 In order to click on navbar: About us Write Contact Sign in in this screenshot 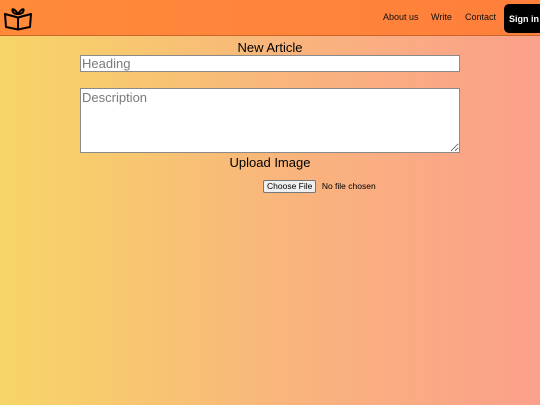, I will do `click(270, 18)`.